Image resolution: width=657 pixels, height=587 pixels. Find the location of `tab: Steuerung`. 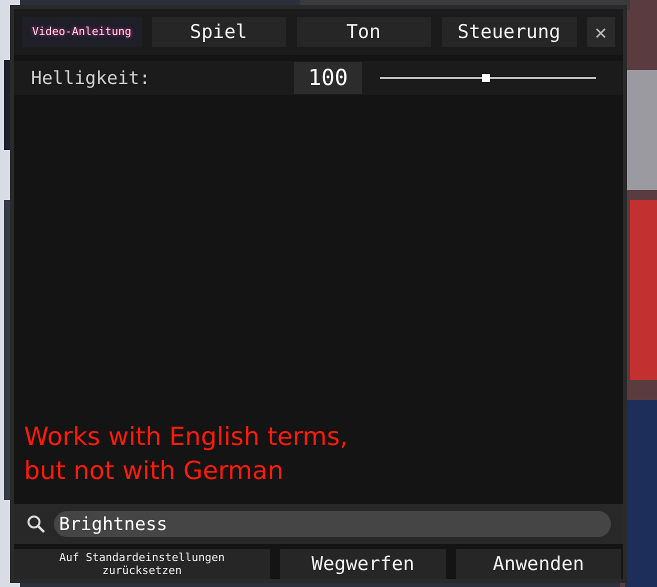

tab: Steuerung is located at coordinates (509, 32).